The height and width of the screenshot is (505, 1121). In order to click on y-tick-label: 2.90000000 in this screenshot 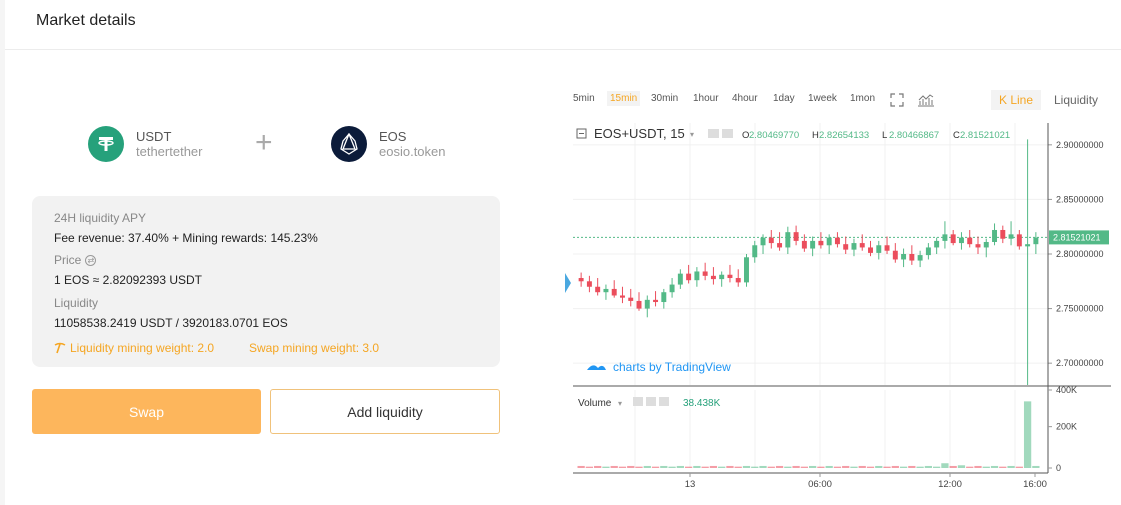, I will do `click(1080, 145)`.